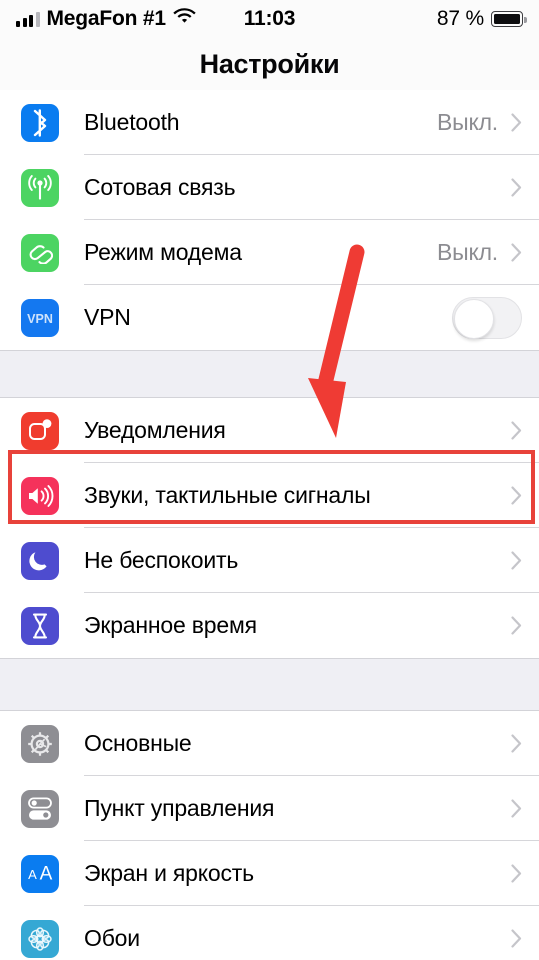 Image resolution: width=539 pixels, height=960 pixels. Describe the element at coordinates (269, 252) in the screenshot. I see `settings-row-hotspot: Режим модема Выкл.` at that location.